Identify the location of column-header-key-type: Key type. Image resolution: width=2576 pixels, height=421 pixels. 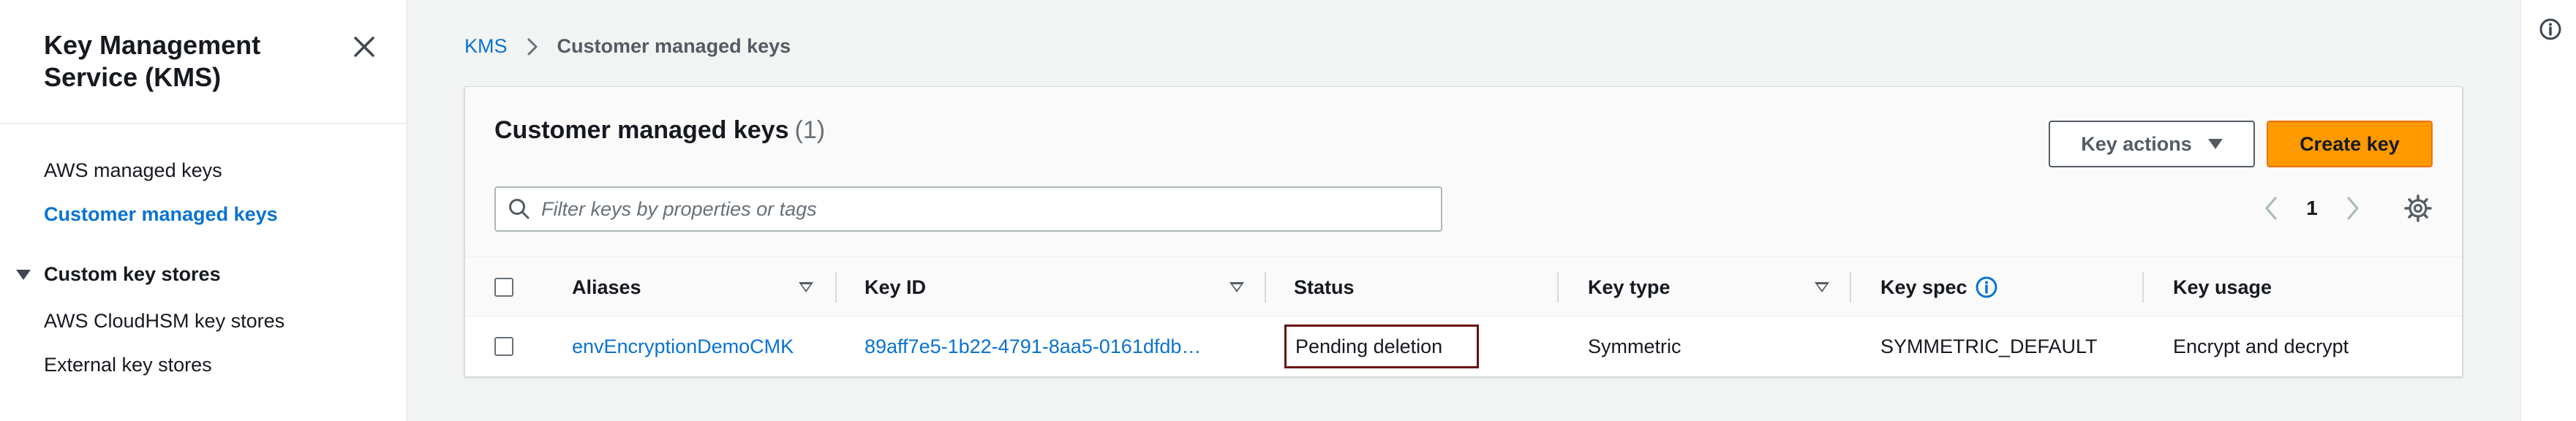
(1629, 287).